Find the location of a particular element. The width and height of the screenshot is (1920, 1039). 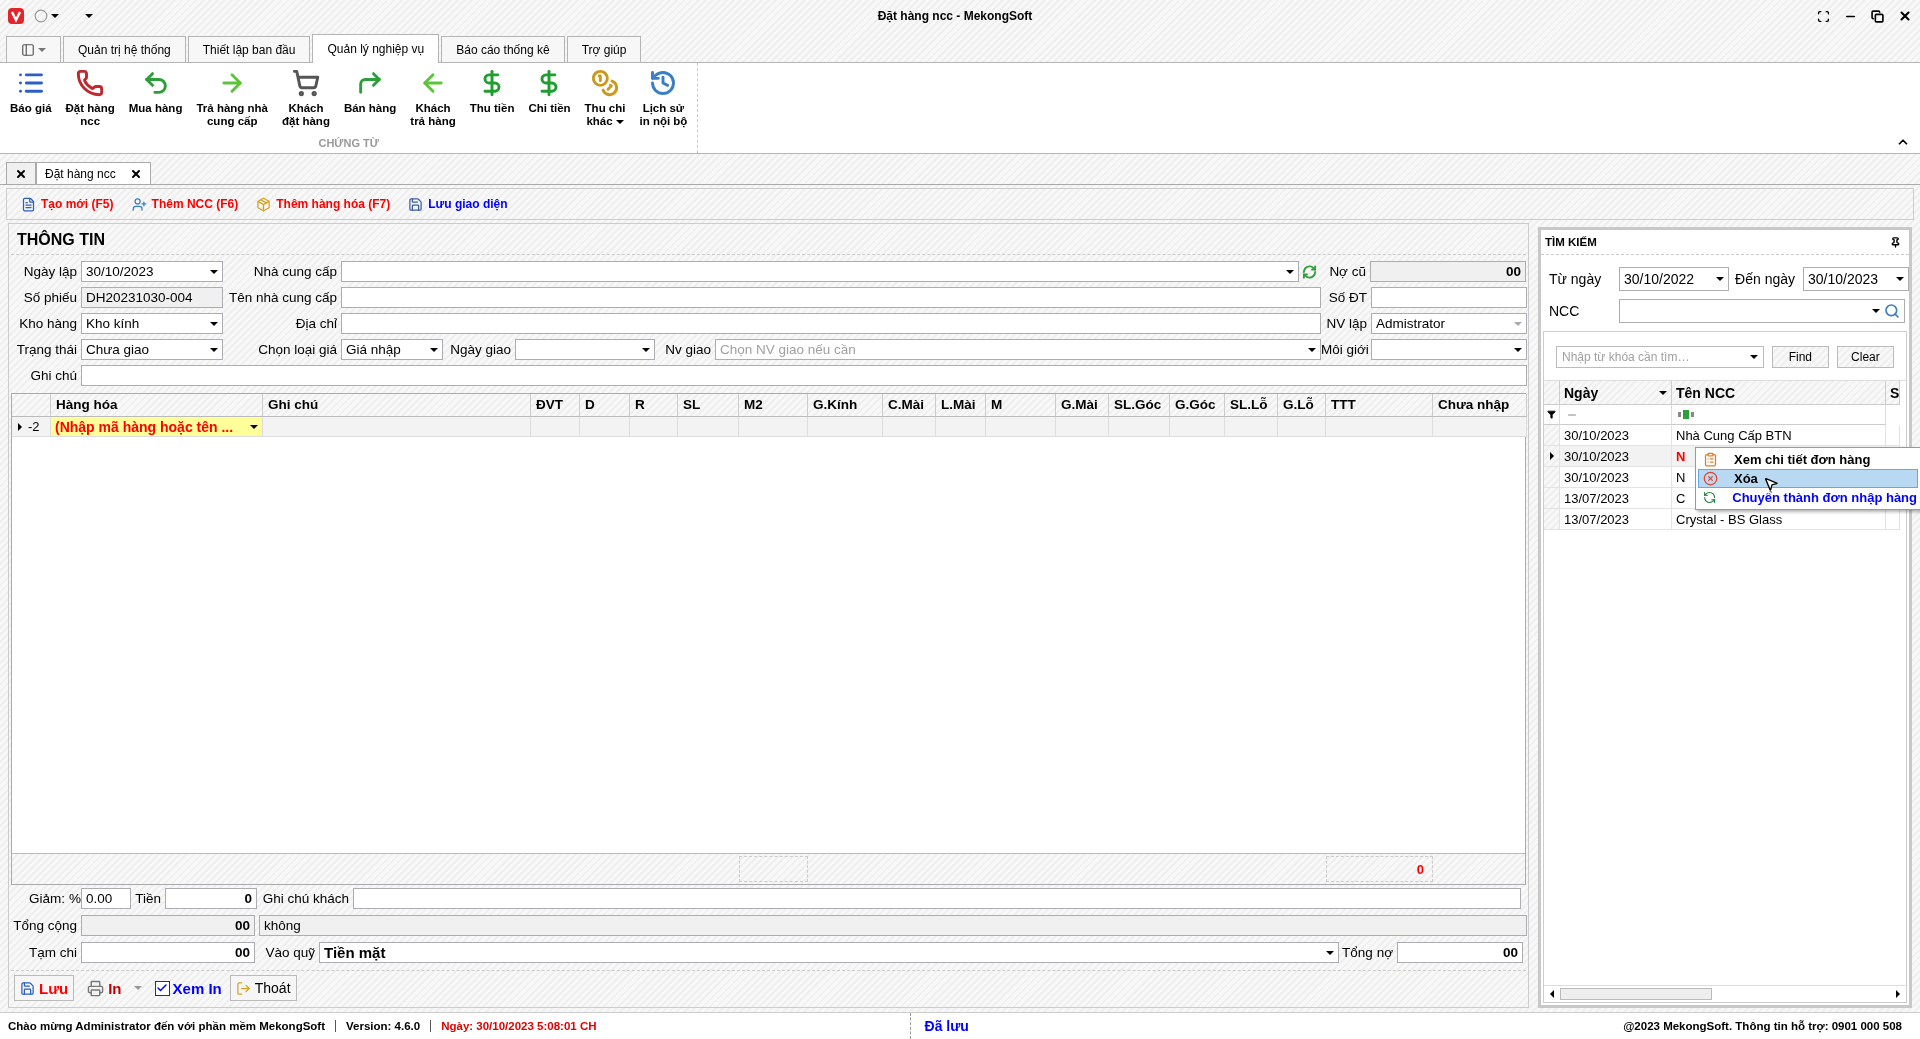

window-title: Đặt hàng ncc - MekongSoft is located at coordinates (955, 16).